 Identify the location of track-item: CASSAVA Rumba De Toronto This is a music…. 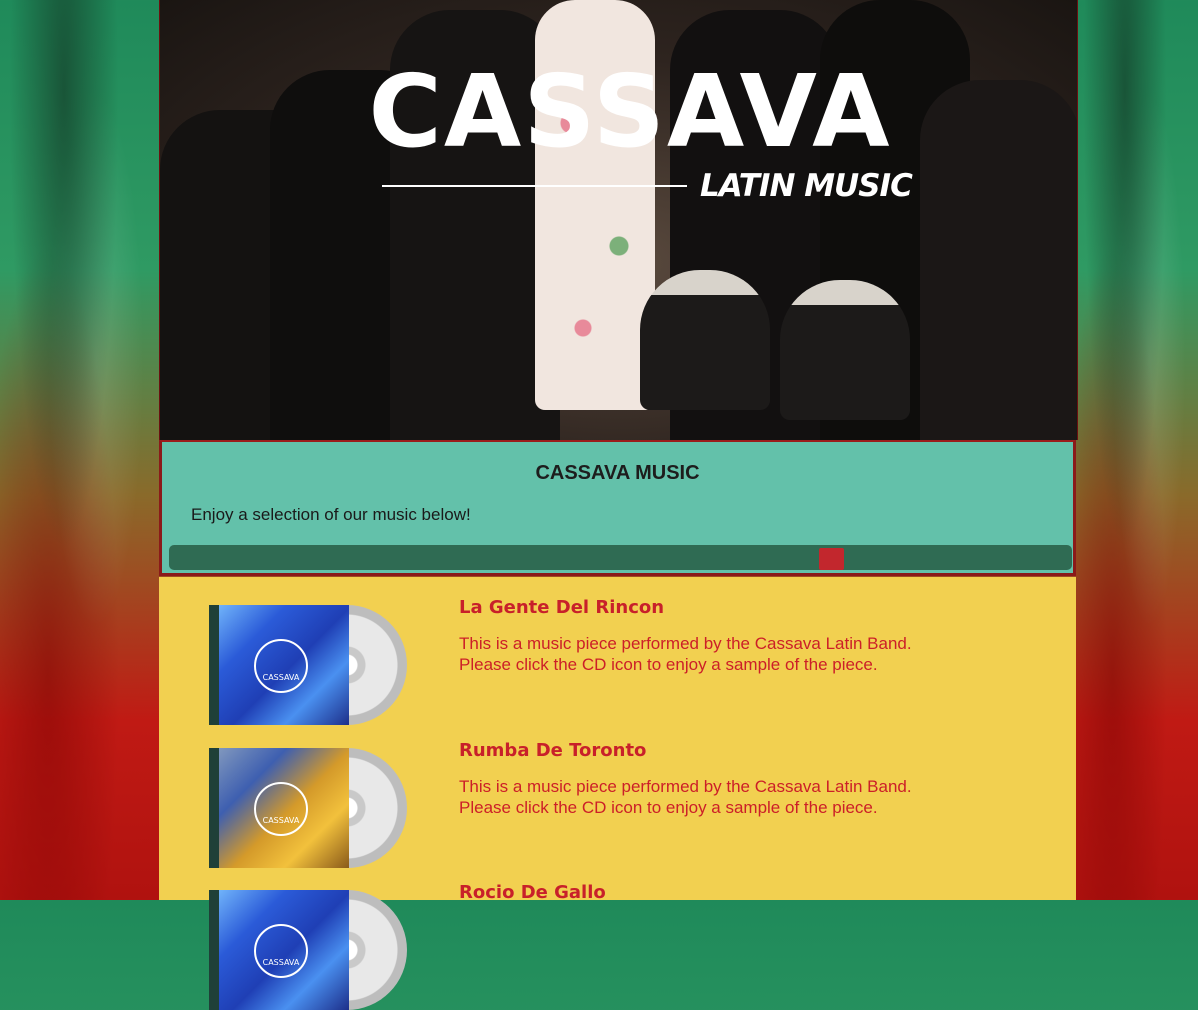
(617, 794).